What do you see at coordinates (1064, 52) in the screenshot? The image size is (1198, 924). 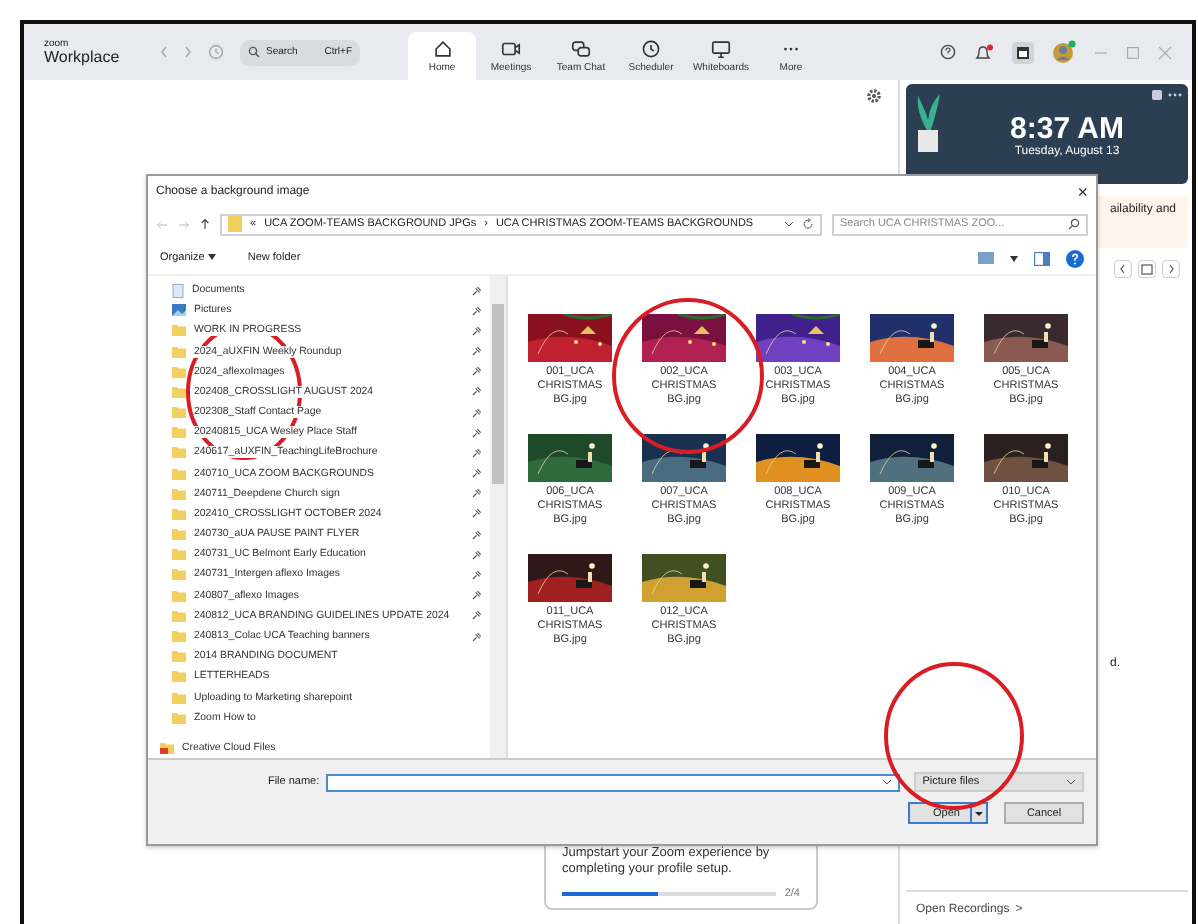 I see `avatar-icon` at bounding box center [1064, 52].